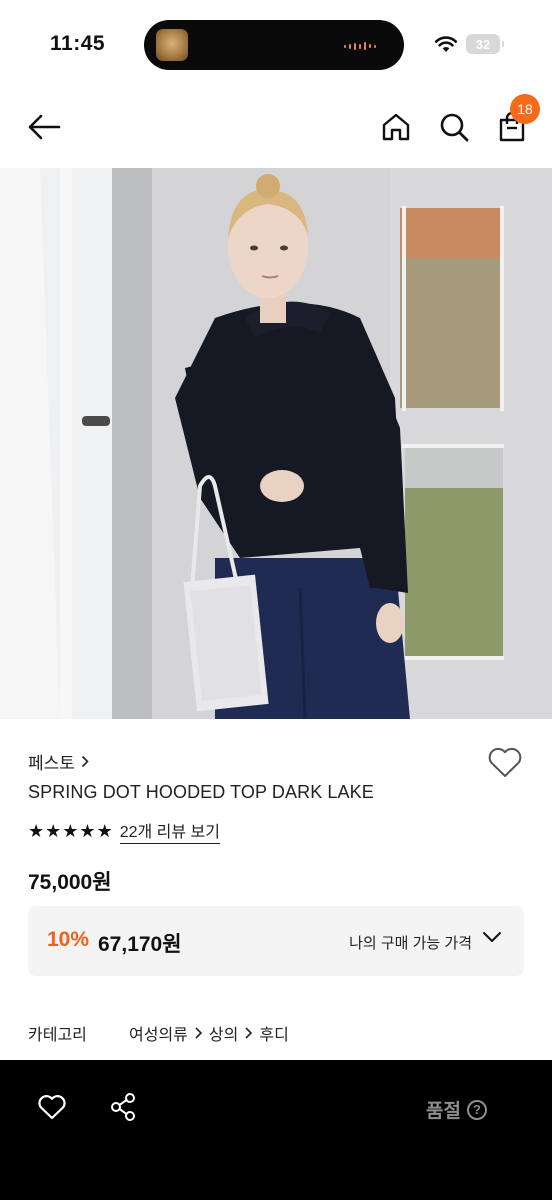  Describe the element at coordinates (410, 943) in the screenshot. I see `my-price-label: 나의 구매 가능 가격` at that location.